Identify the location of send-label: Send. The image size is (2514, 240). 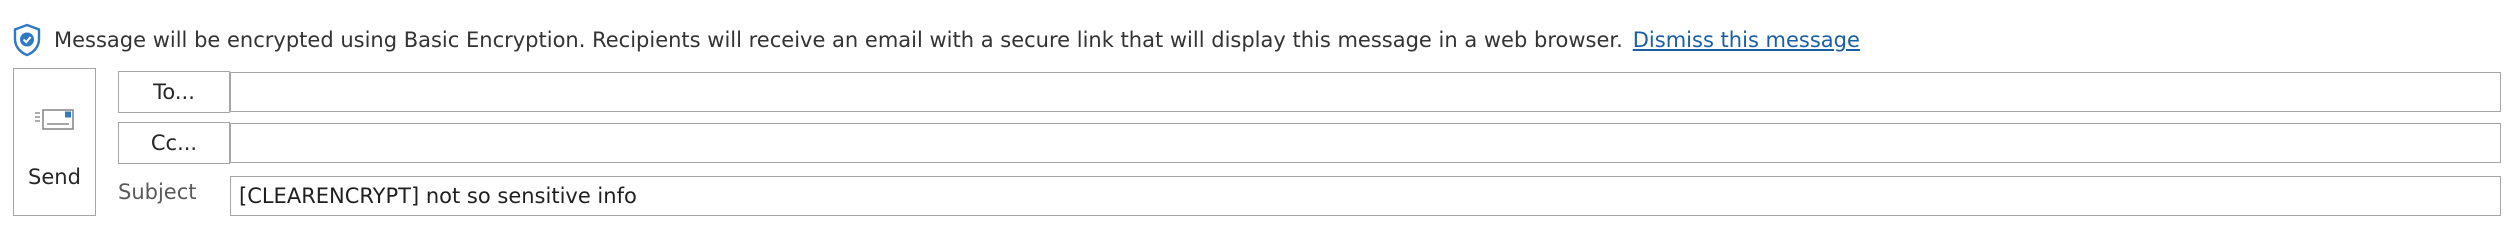
(54, 177).